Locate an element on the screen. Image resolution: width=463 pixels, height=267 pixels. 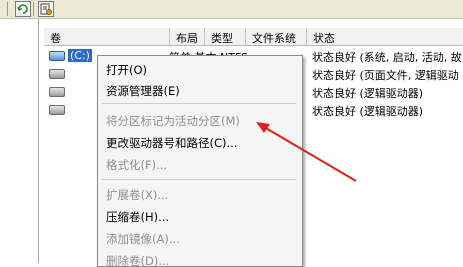
arrow-shaft is located at coordinates (310, 154).